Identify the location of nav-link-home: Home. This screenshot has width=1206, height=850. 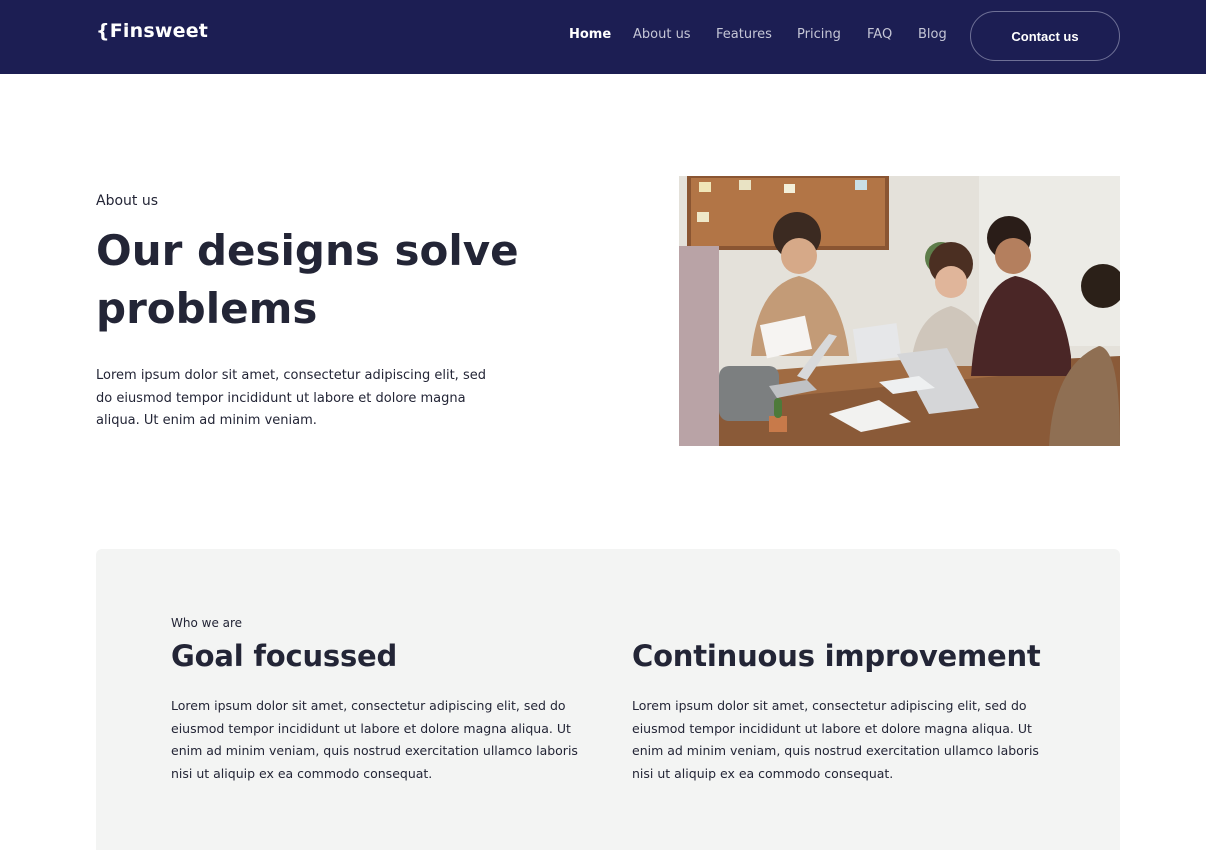
(590, 34).